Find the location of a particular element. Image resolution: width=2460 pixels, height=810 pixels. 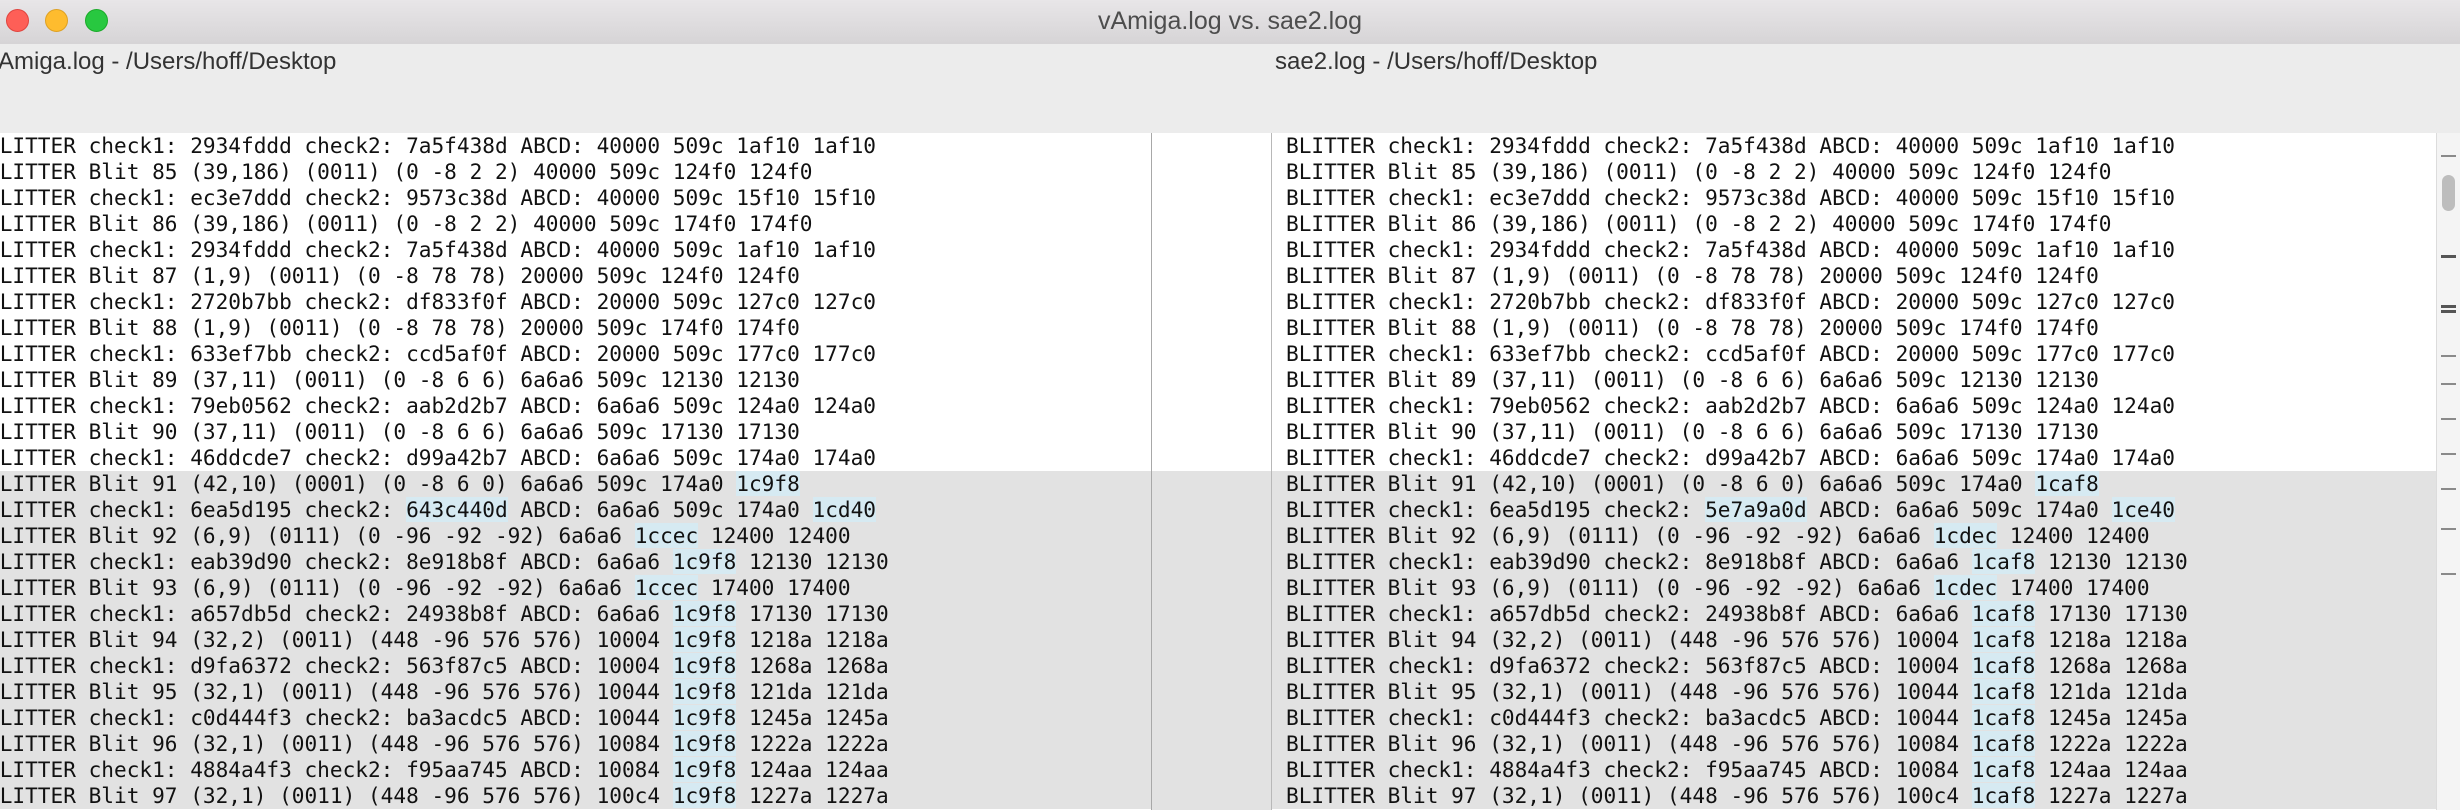

log-text: 124aa 124aa is located at coordinates (812, 769).